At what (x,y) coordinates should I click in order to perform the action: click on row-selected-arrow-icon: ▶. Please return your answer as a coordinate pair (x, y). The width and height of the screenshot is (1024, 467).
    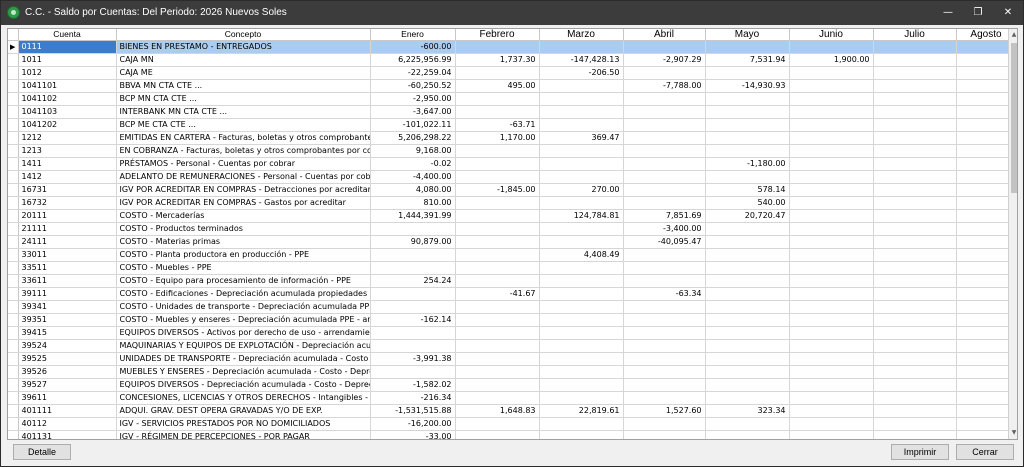
    Looking at the image, I should click on (13, 47).